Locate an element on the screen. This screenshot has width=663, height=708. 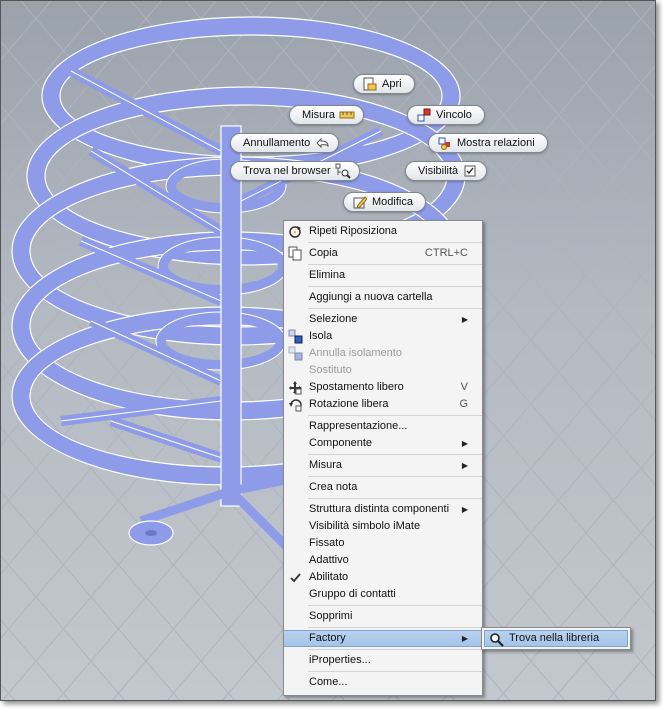
factory-submenu: Trova nella libreria is located at coordinates (556, 638).